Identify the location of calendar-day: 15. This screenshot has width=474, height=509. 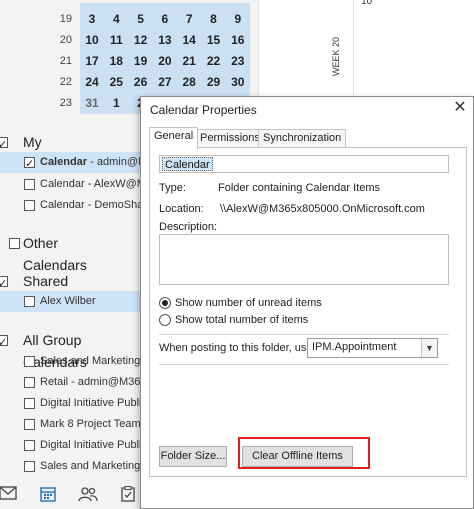
(214, 40).